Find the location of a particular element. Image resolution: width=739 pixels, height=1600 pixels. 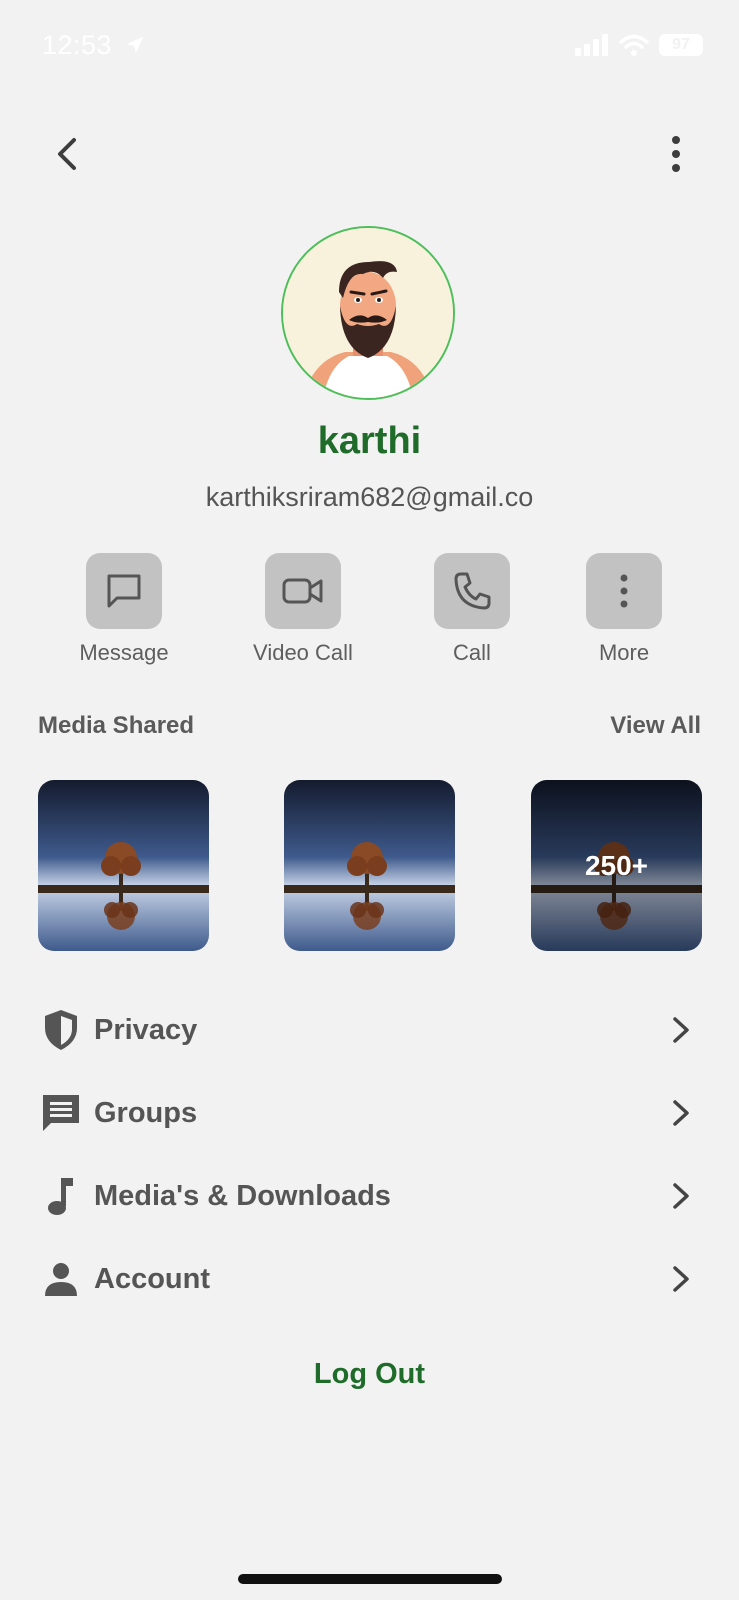

battery-level: 97 is located at coordinates (681, 44).